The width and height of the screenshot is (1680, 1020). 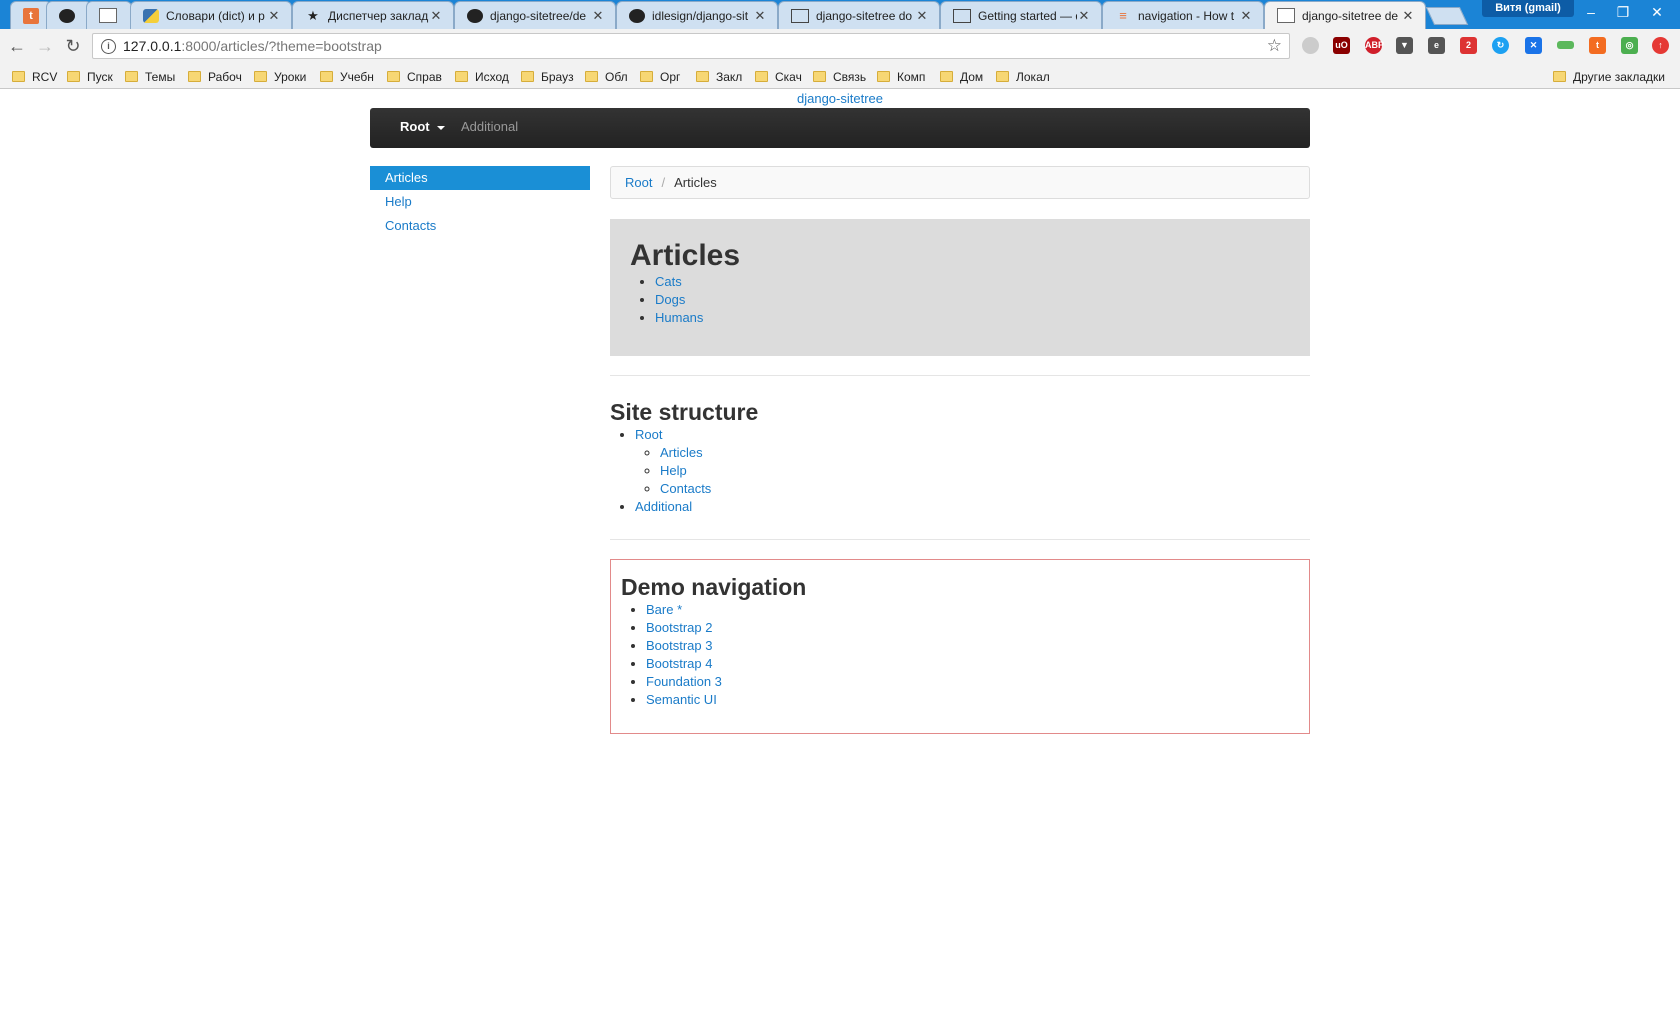 I want to click on ublock-icon: uO, so click(x=1341, y=45).